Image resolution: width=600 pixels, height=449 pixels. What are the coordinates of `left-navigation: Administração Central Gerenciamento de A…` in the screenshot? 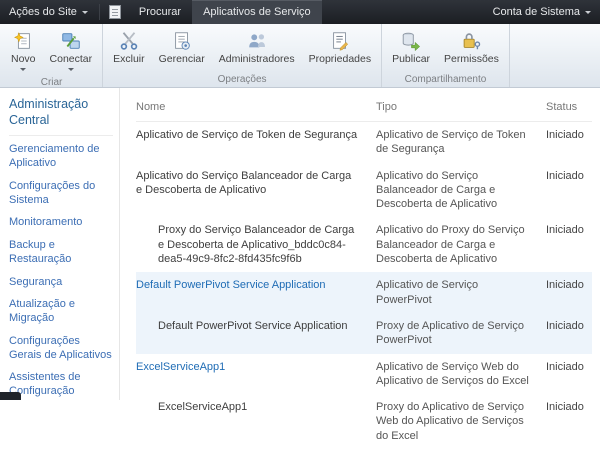 It's located at (60, 244).